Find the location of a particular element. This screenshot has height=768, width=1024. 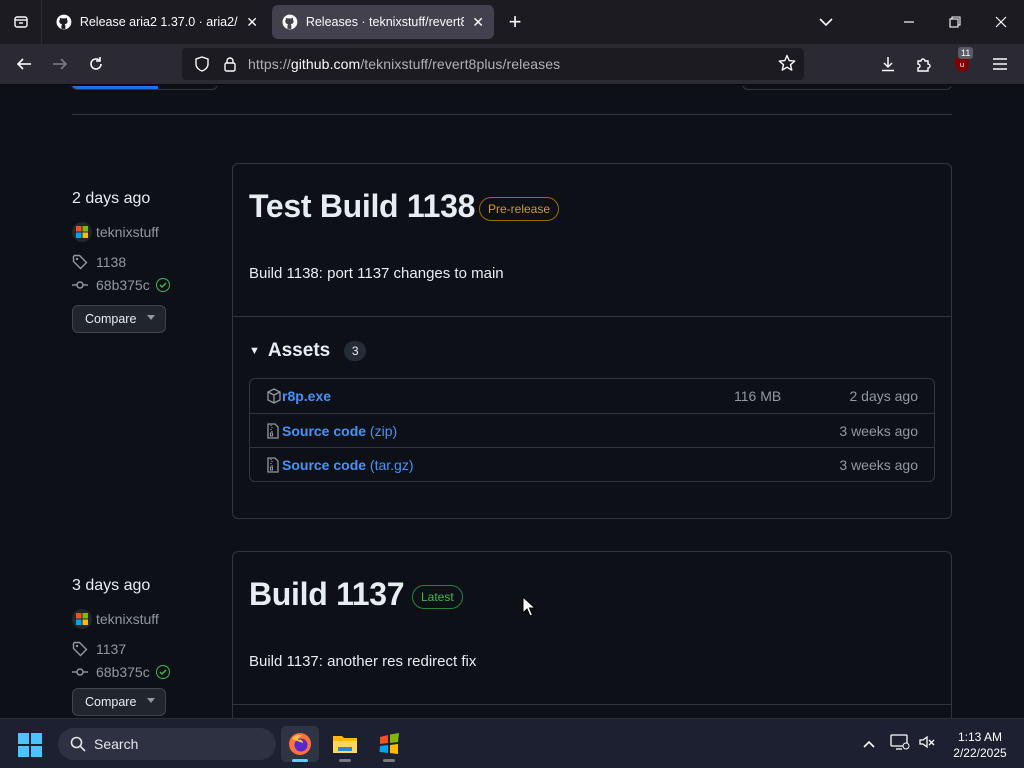

start-button is located at coordinates (30, 745).